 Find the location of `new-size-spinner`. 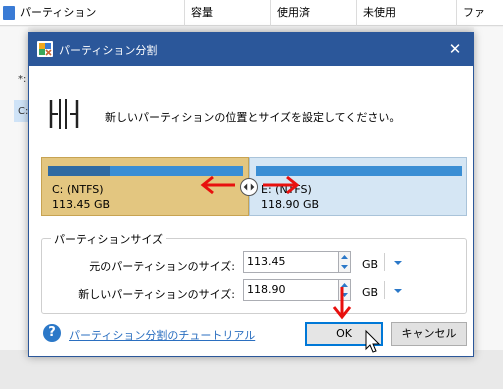

new-size-spinner is located at coordinates (345, 290).